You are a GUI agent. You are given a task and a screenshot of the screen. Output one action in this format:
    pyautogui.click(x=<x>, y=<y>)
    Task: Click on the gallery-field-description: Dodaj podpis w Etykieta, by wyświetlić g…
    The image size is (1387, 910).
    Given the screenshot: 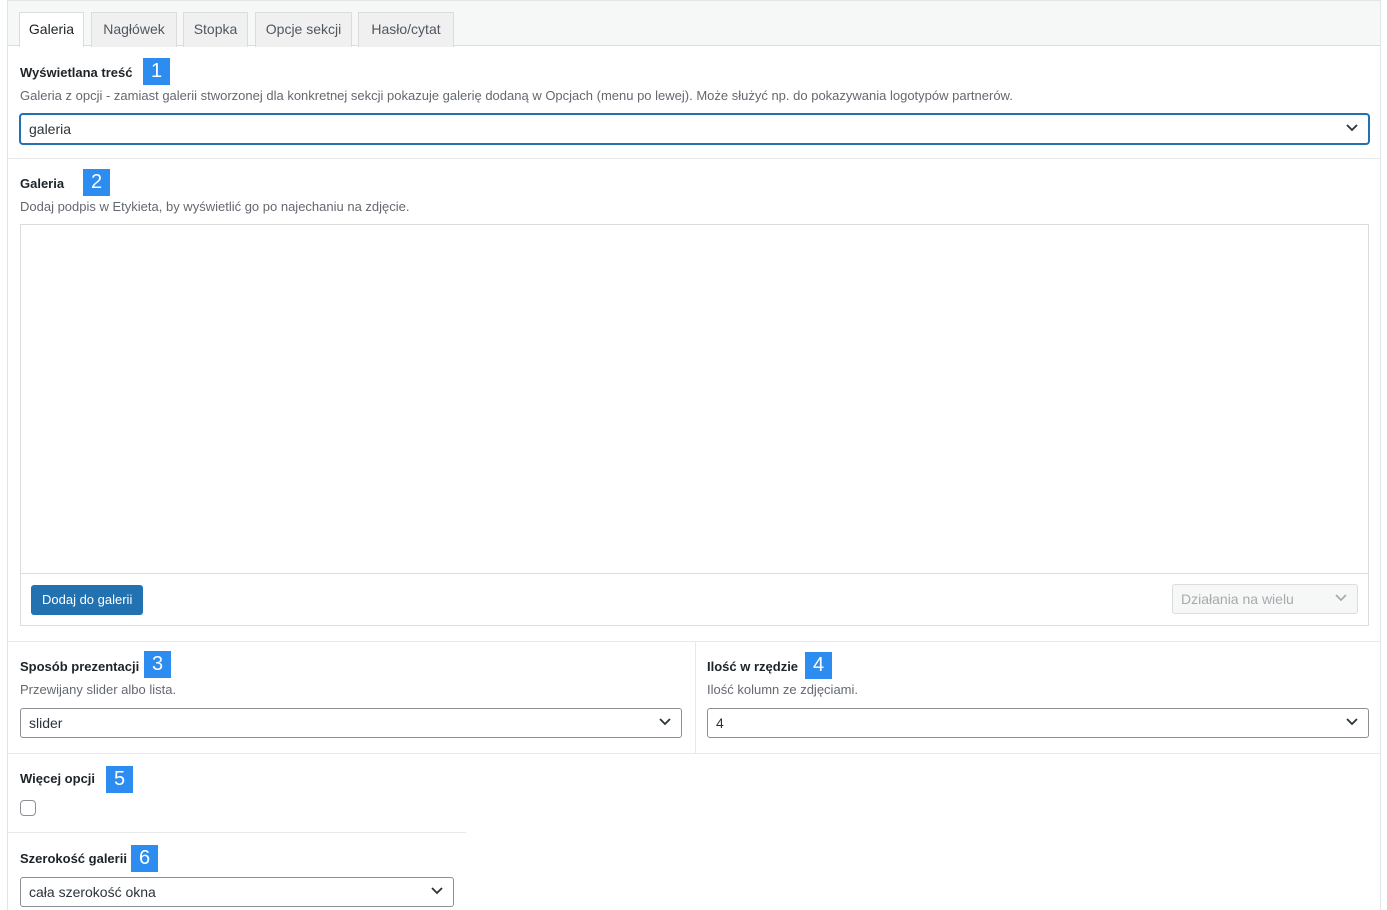 What is the action you would take?
    pyautogui.click(x=215, y=206)
    